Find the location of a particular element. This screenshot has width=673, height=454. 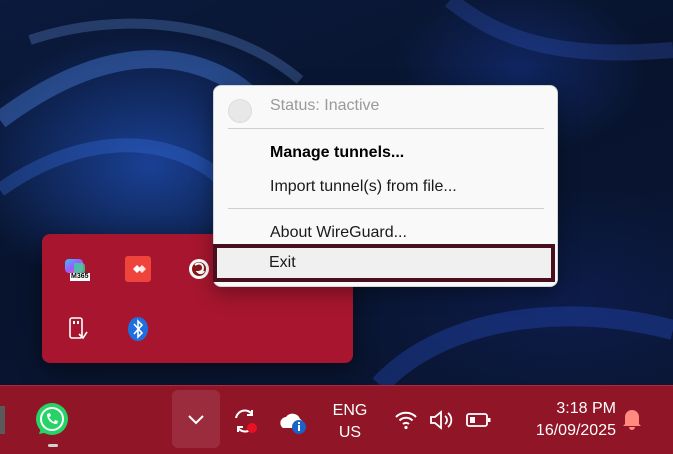

whatsapp-icon is located at coordinates (52, 420).